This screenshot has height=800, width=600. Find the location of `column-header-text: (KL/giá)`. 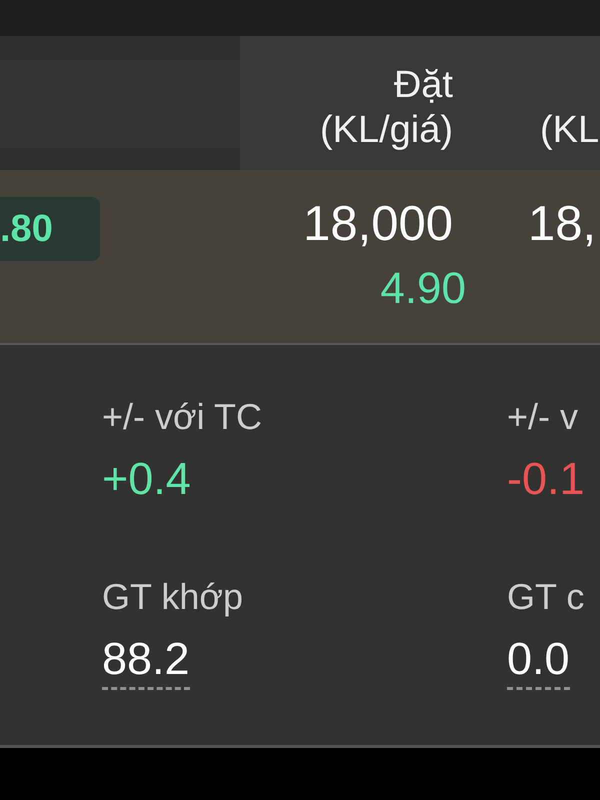

column-header-text: (KL/giá) is located at coordinates (386, 130).